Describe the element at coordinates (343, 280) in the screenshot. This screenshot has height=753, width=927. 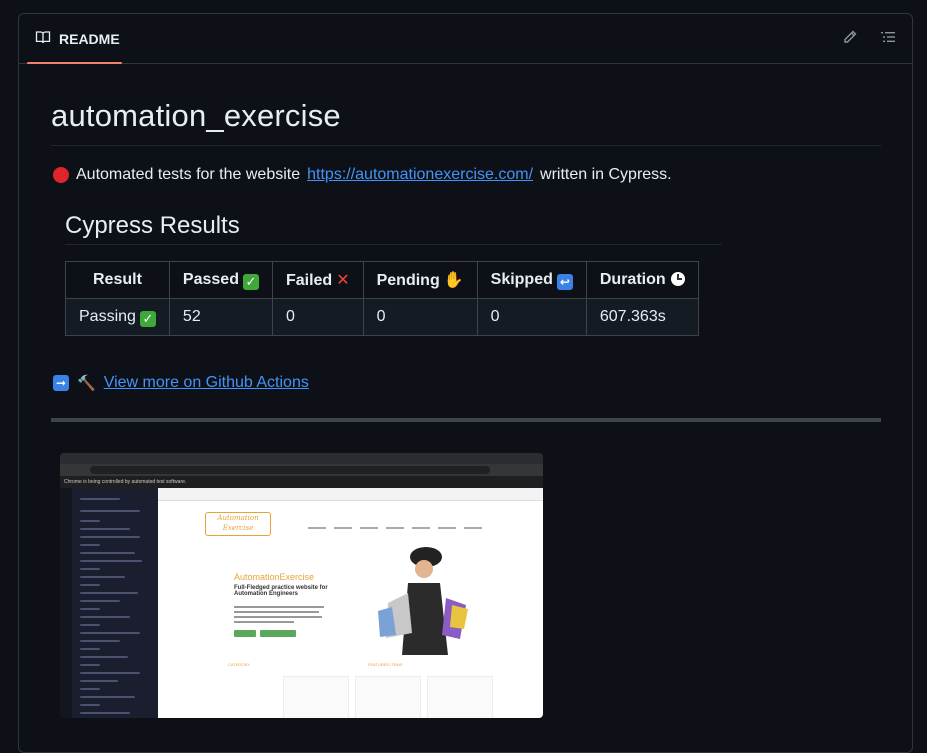
I see `cross-icon: ✕` at that location.